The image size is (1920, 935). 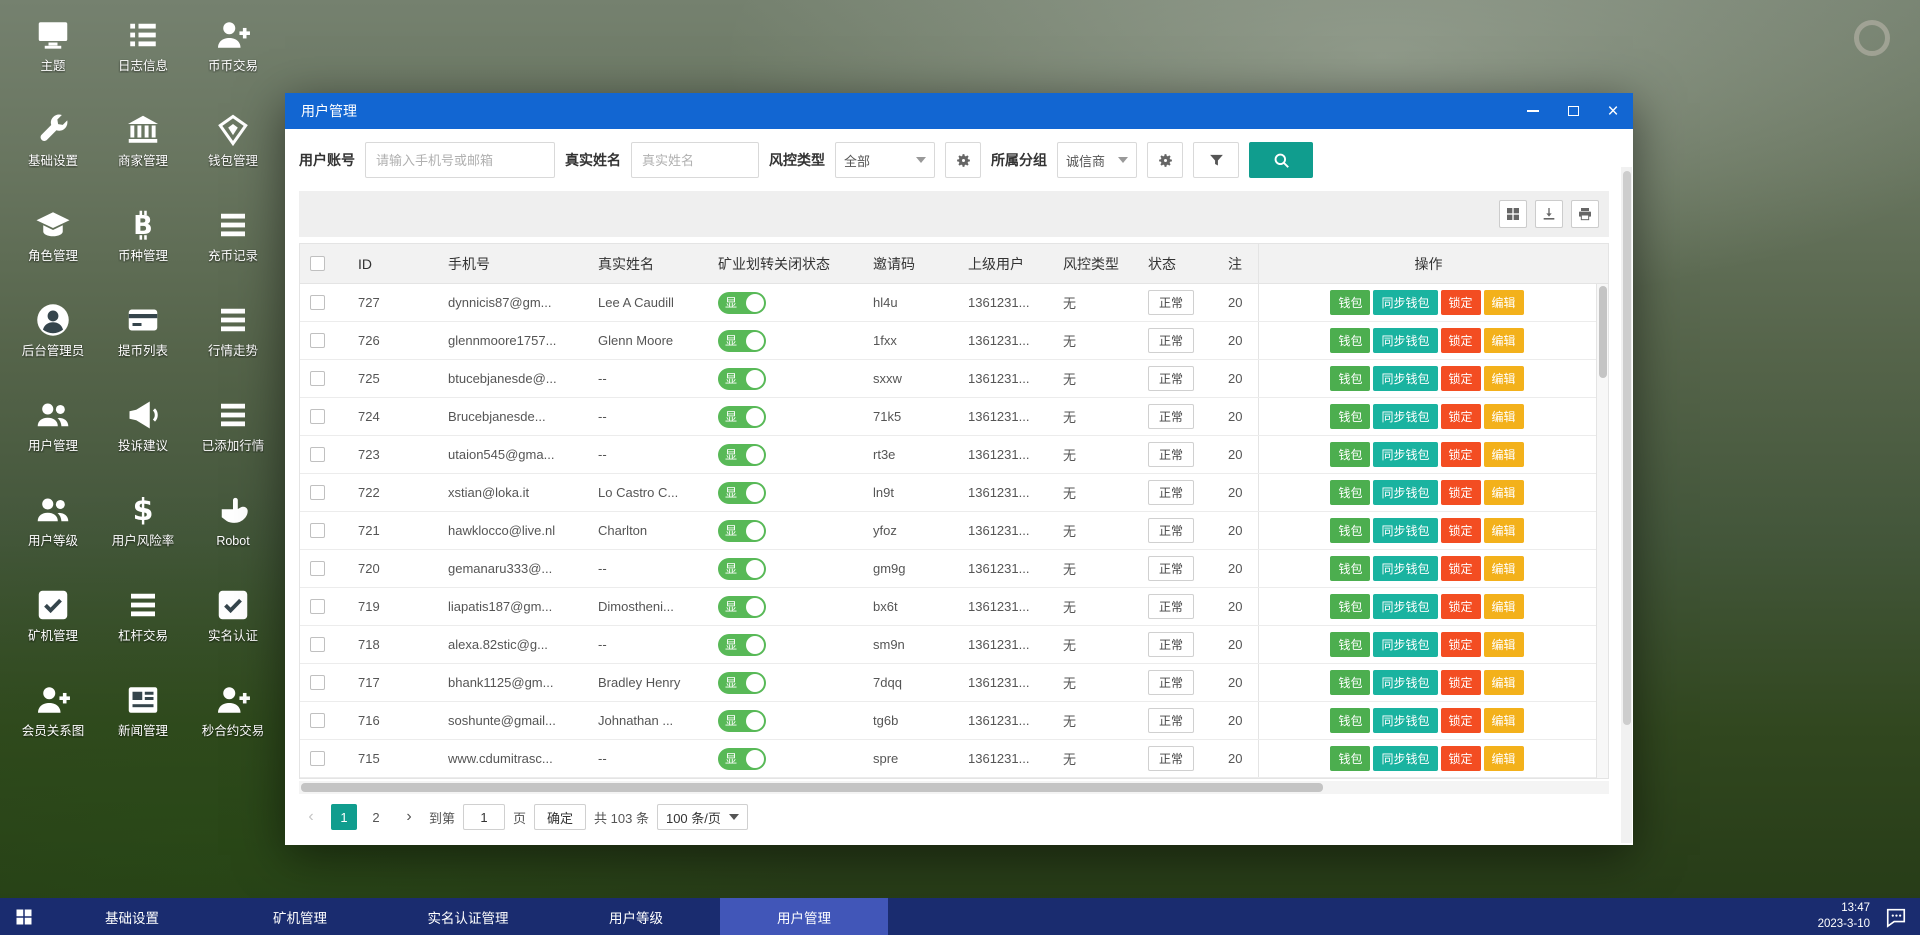 What do you see at coordinates (468, 916) in the screenshot?
I see `taskbar-item: 实名认证管理` at bounding box center [468, 916].